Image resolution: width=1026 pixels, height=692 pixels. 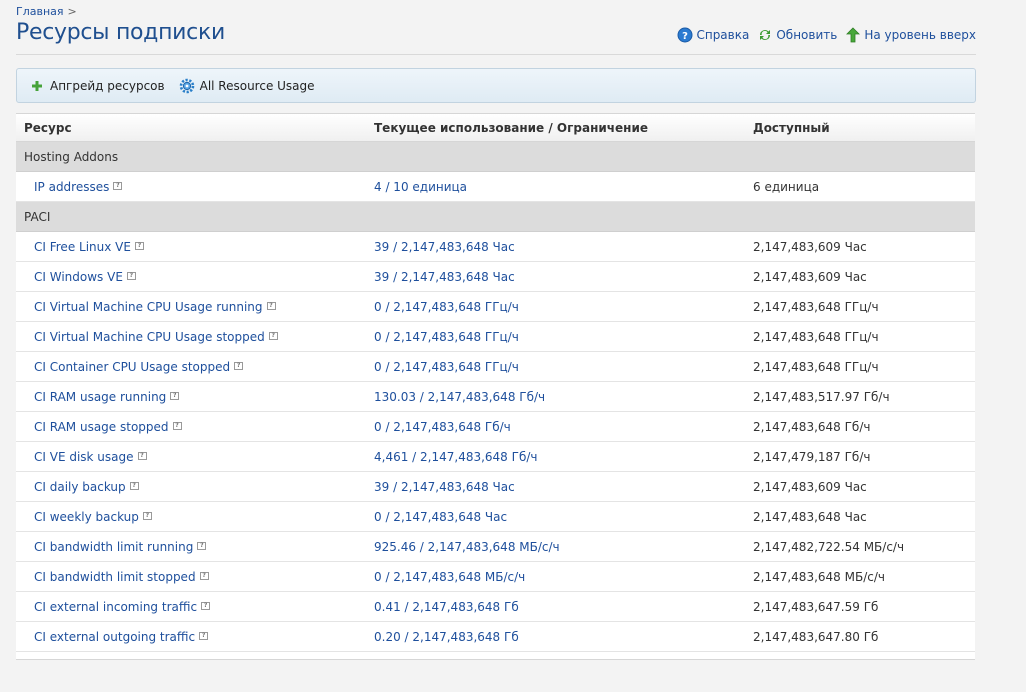 What do you see at coordinates (148, 307) in the screenshot?
I see `resource-name-link: CI Virtual Machine CPU Usage running` at bounding box center [148, 307].